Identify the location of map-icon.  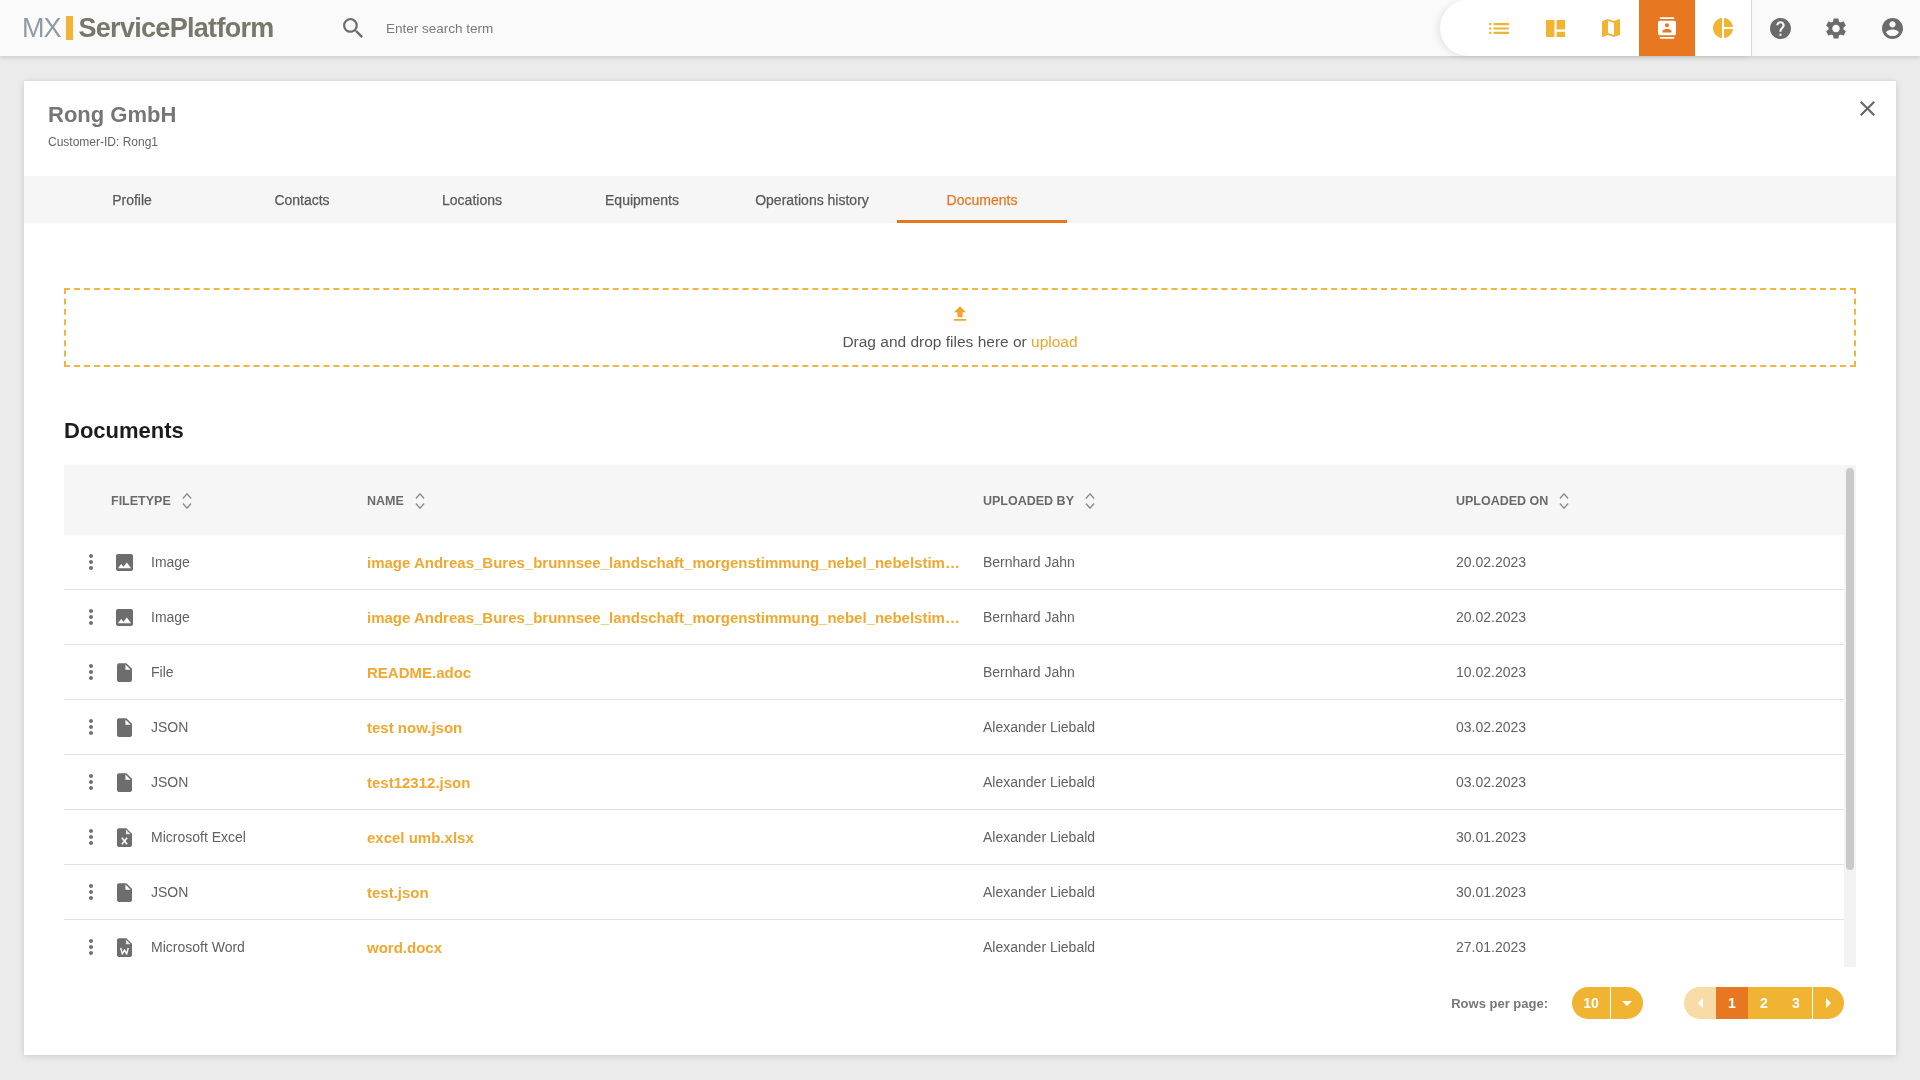
(1611, 28).